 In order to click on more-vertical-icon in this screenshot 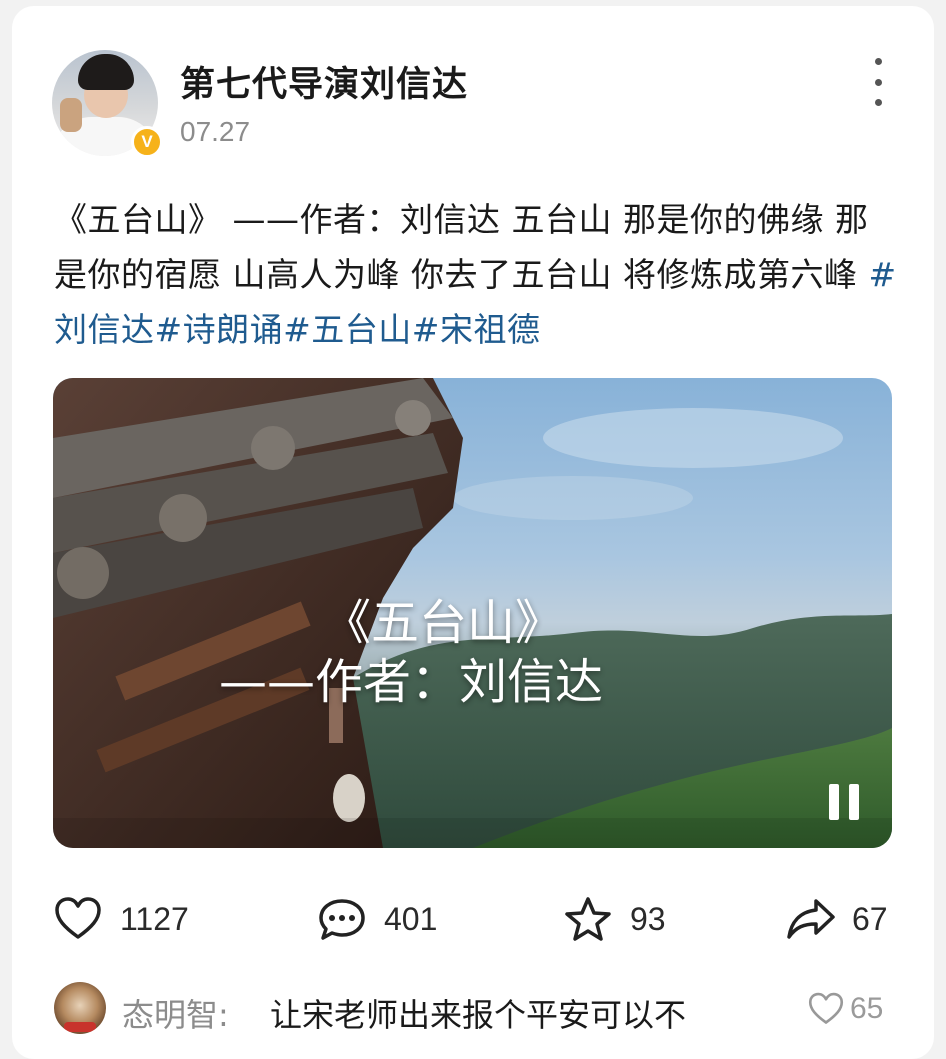, I will do `click(878, 82)`.